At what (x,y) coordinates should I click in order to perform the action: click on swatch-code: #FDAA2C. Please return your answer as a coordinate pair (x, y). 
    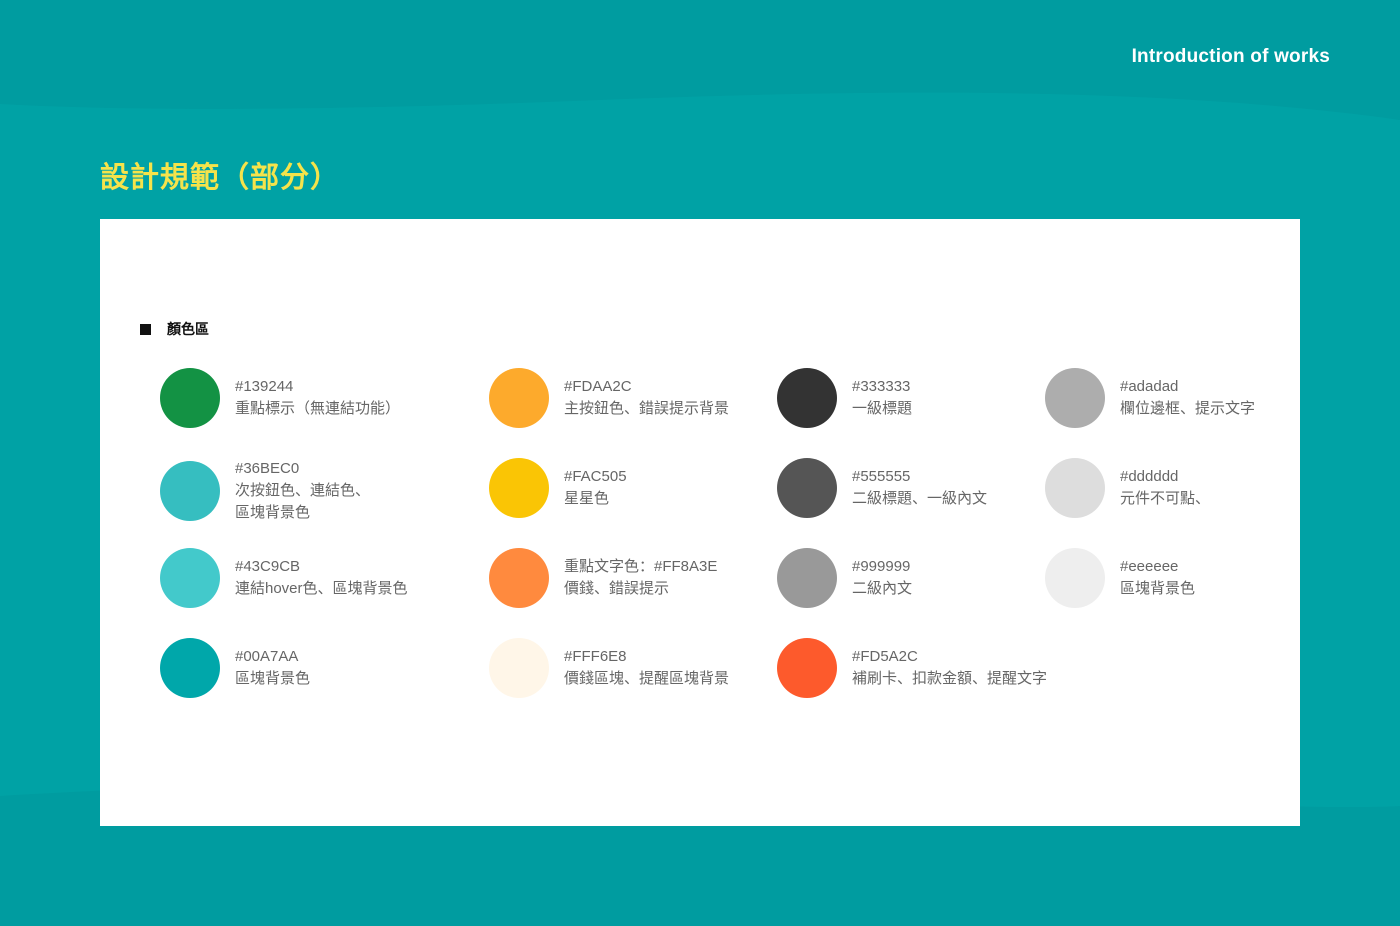
    Looking at the image, I should click on (598, 386).